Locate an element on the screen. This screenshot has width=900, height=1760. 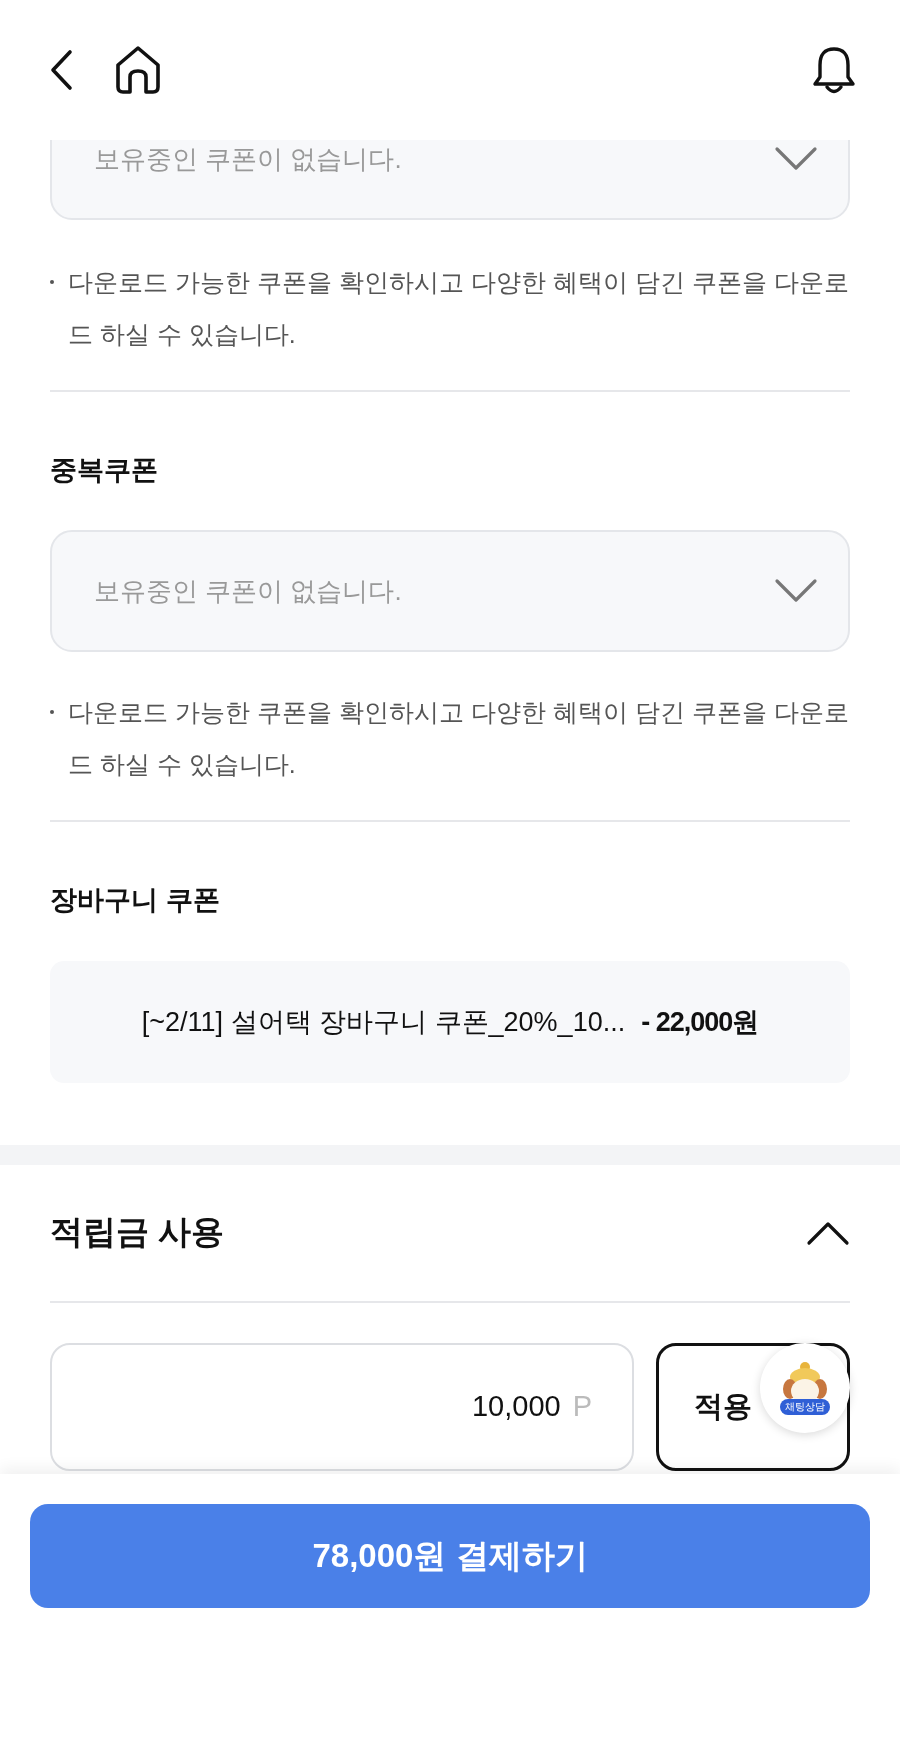
home-icon is located at coordinates (138, 70).